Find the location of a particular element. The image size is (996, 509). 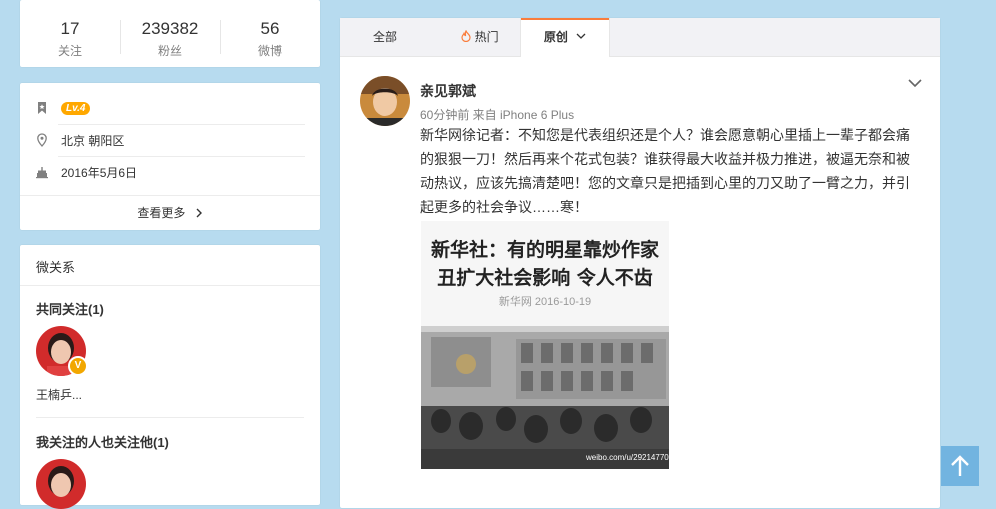

tab-hot-label: 热门 is located at coordinates (486, 37).